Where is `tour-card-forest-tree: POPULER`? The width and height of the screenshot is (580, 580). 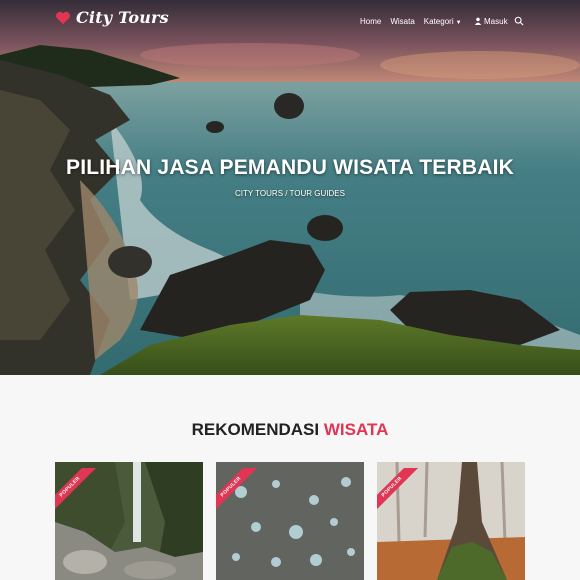
tour-card-forest-tree: POPULER is located at coordinates (451, 521).